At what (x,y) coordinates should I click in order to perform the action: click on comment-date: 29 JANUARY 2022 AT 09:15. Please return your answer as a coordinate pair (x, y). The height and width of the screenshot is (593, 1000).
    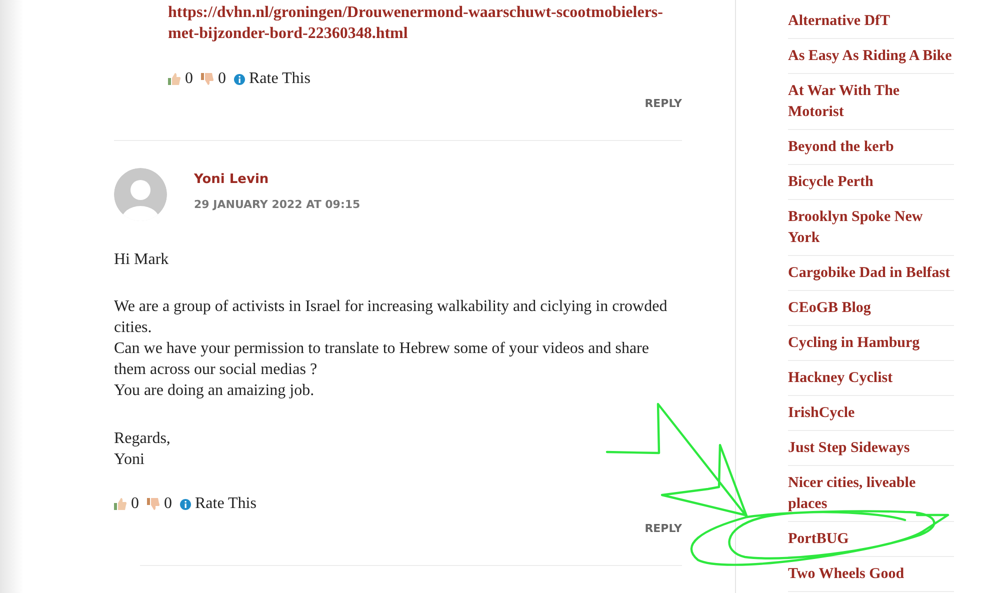
    Looking at the image, I should click on (277, 204).